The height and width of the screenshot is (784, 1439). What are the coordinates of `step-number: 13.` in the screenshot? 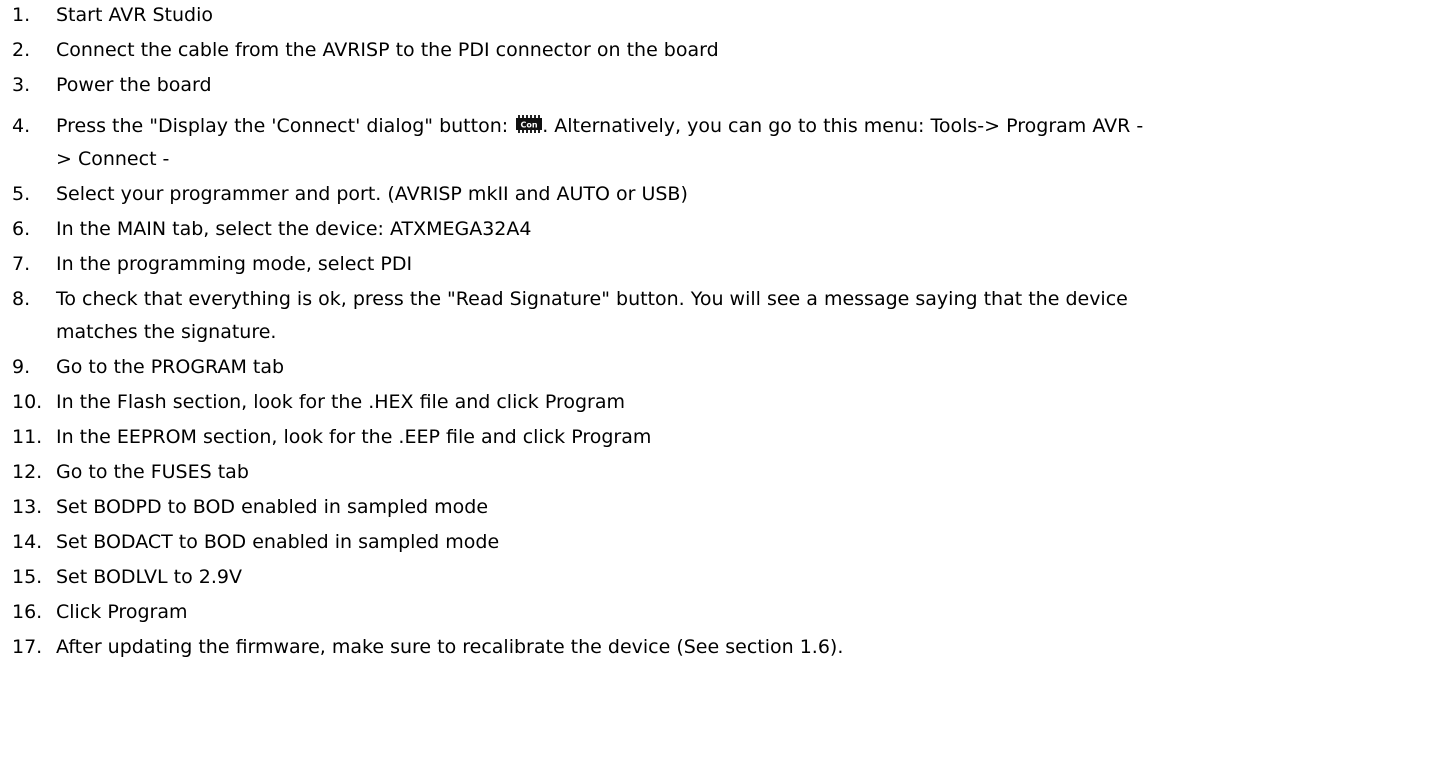 It's located at (27, 507).